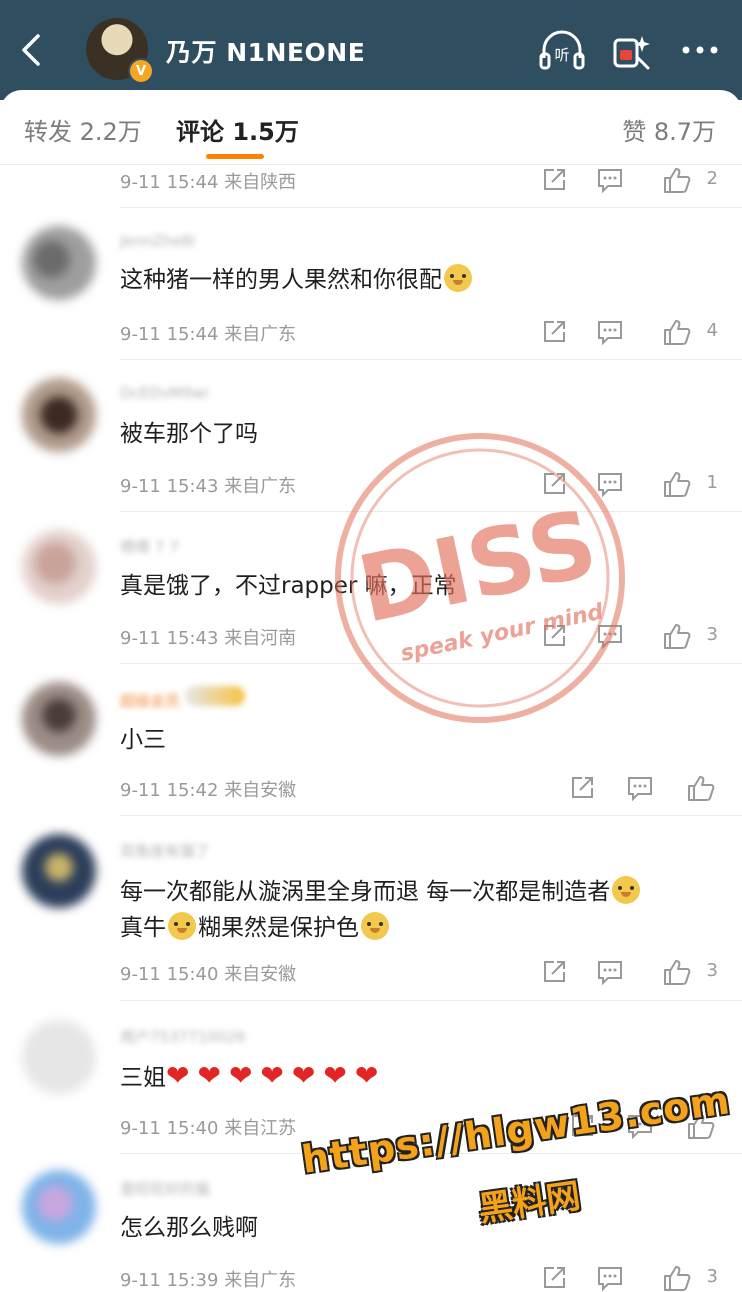 The image size is (742, 1292). What do you see at coordinates (165, 1188) in the screenshot?
I see `comment-username: 是旺旺好的猫` at bounding box center [165, 1188].